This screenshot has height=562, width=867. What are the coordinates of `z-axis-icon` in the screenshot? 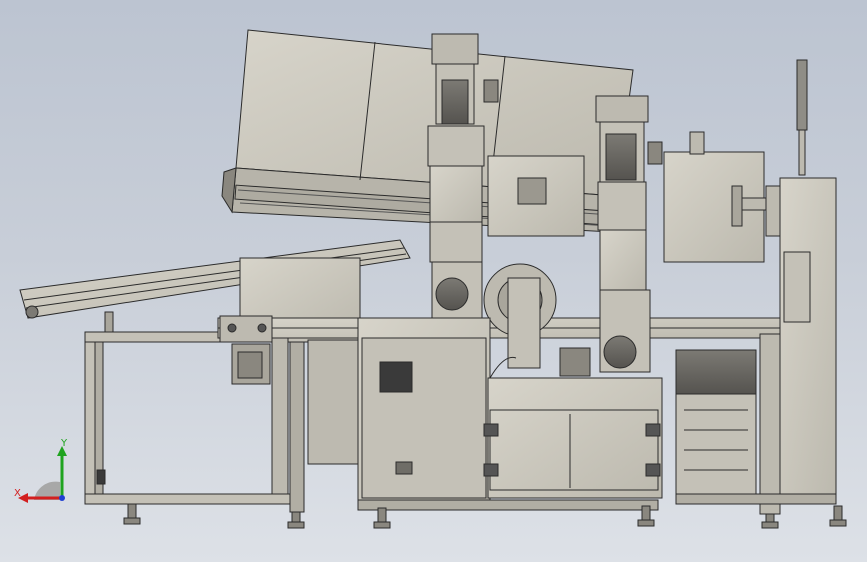 It's located at (62, 498).